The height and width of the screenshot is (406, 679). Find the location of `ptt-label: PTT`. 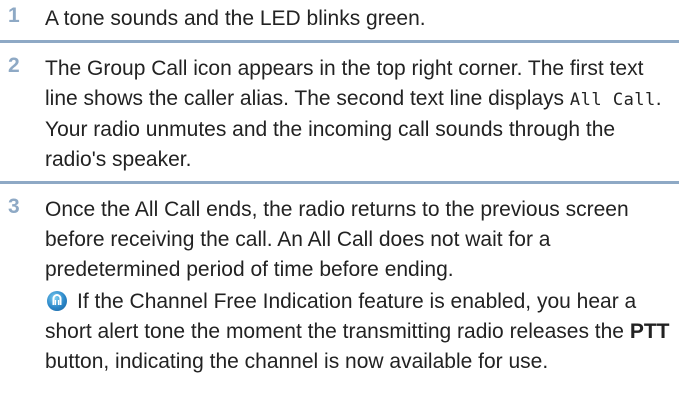

ptt-label: PTT is located at coordinates (649, 331).